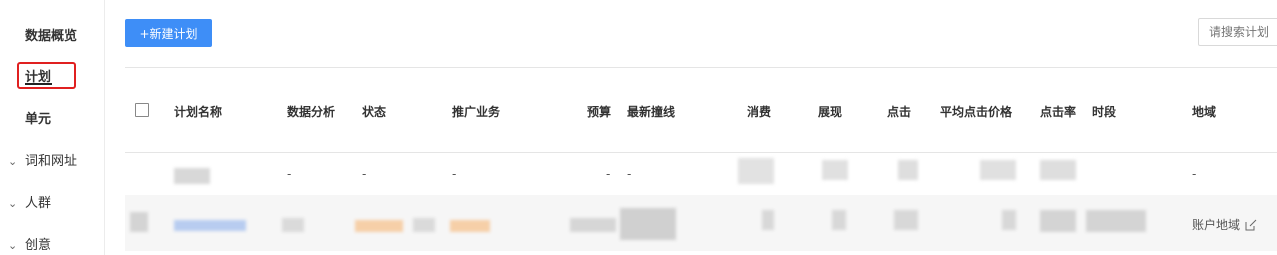  What do you see at coordinates (289, 174) in the screenshot?
I see `cell-analysis: -` at bounding box center [289, 174].